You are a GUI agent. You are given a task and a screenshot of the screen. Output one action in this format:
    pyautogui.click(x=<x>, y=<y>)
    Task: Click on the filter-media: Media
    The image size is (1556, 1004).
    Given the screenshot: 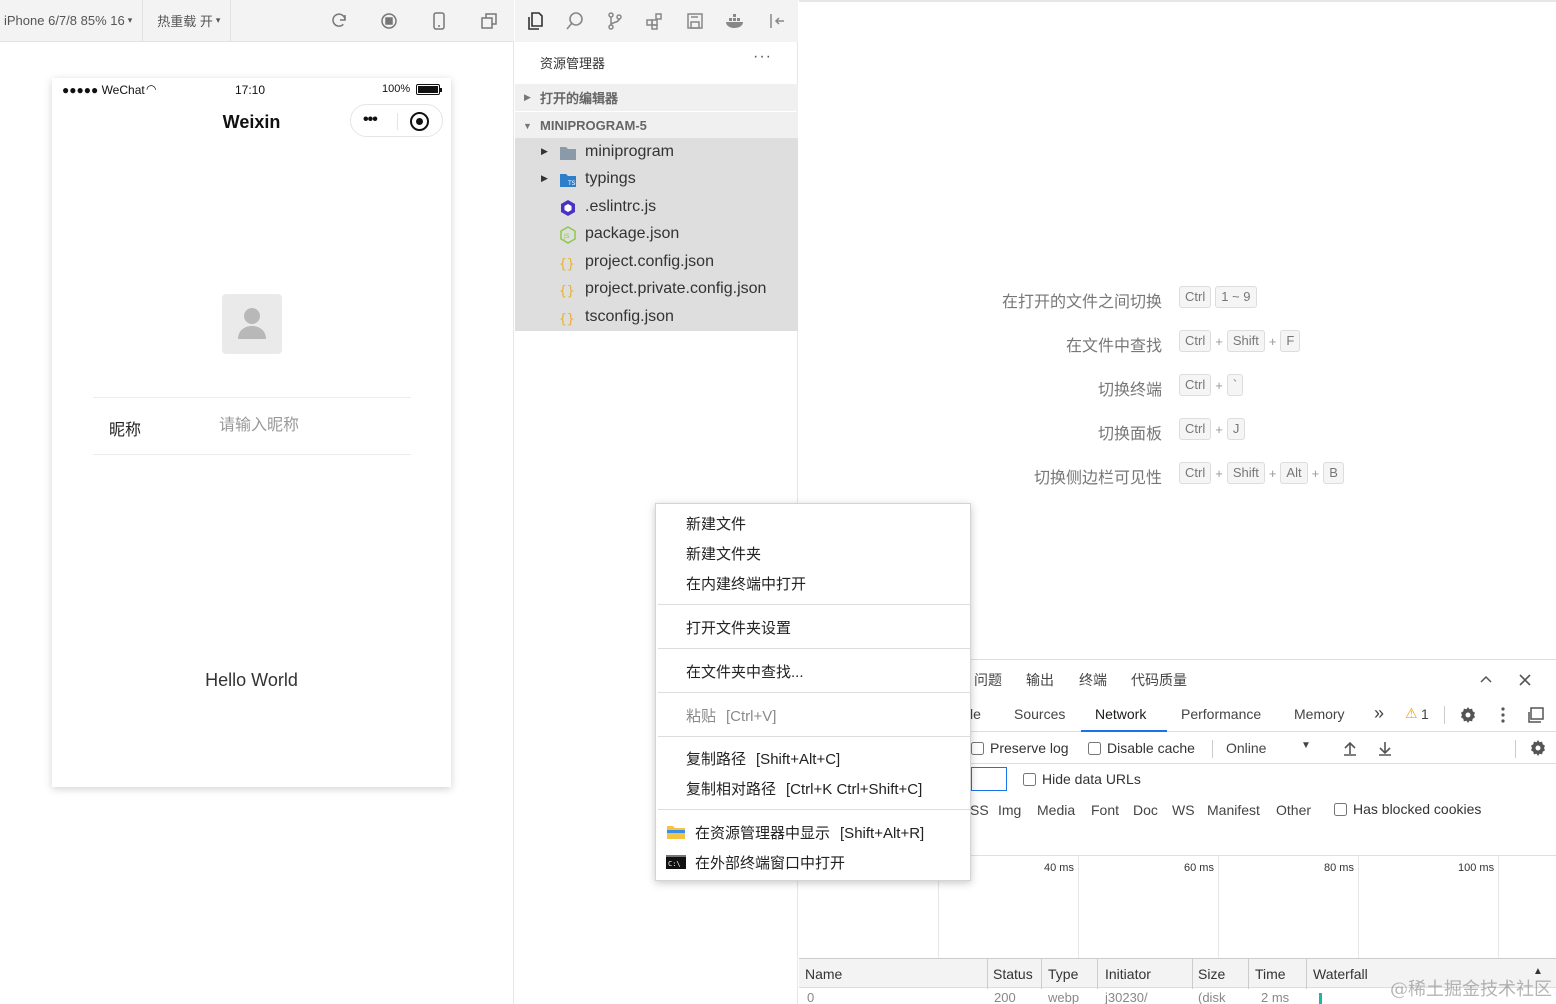 What is the action you would take?
    pyautogui.click(x=1056, y=810)
    